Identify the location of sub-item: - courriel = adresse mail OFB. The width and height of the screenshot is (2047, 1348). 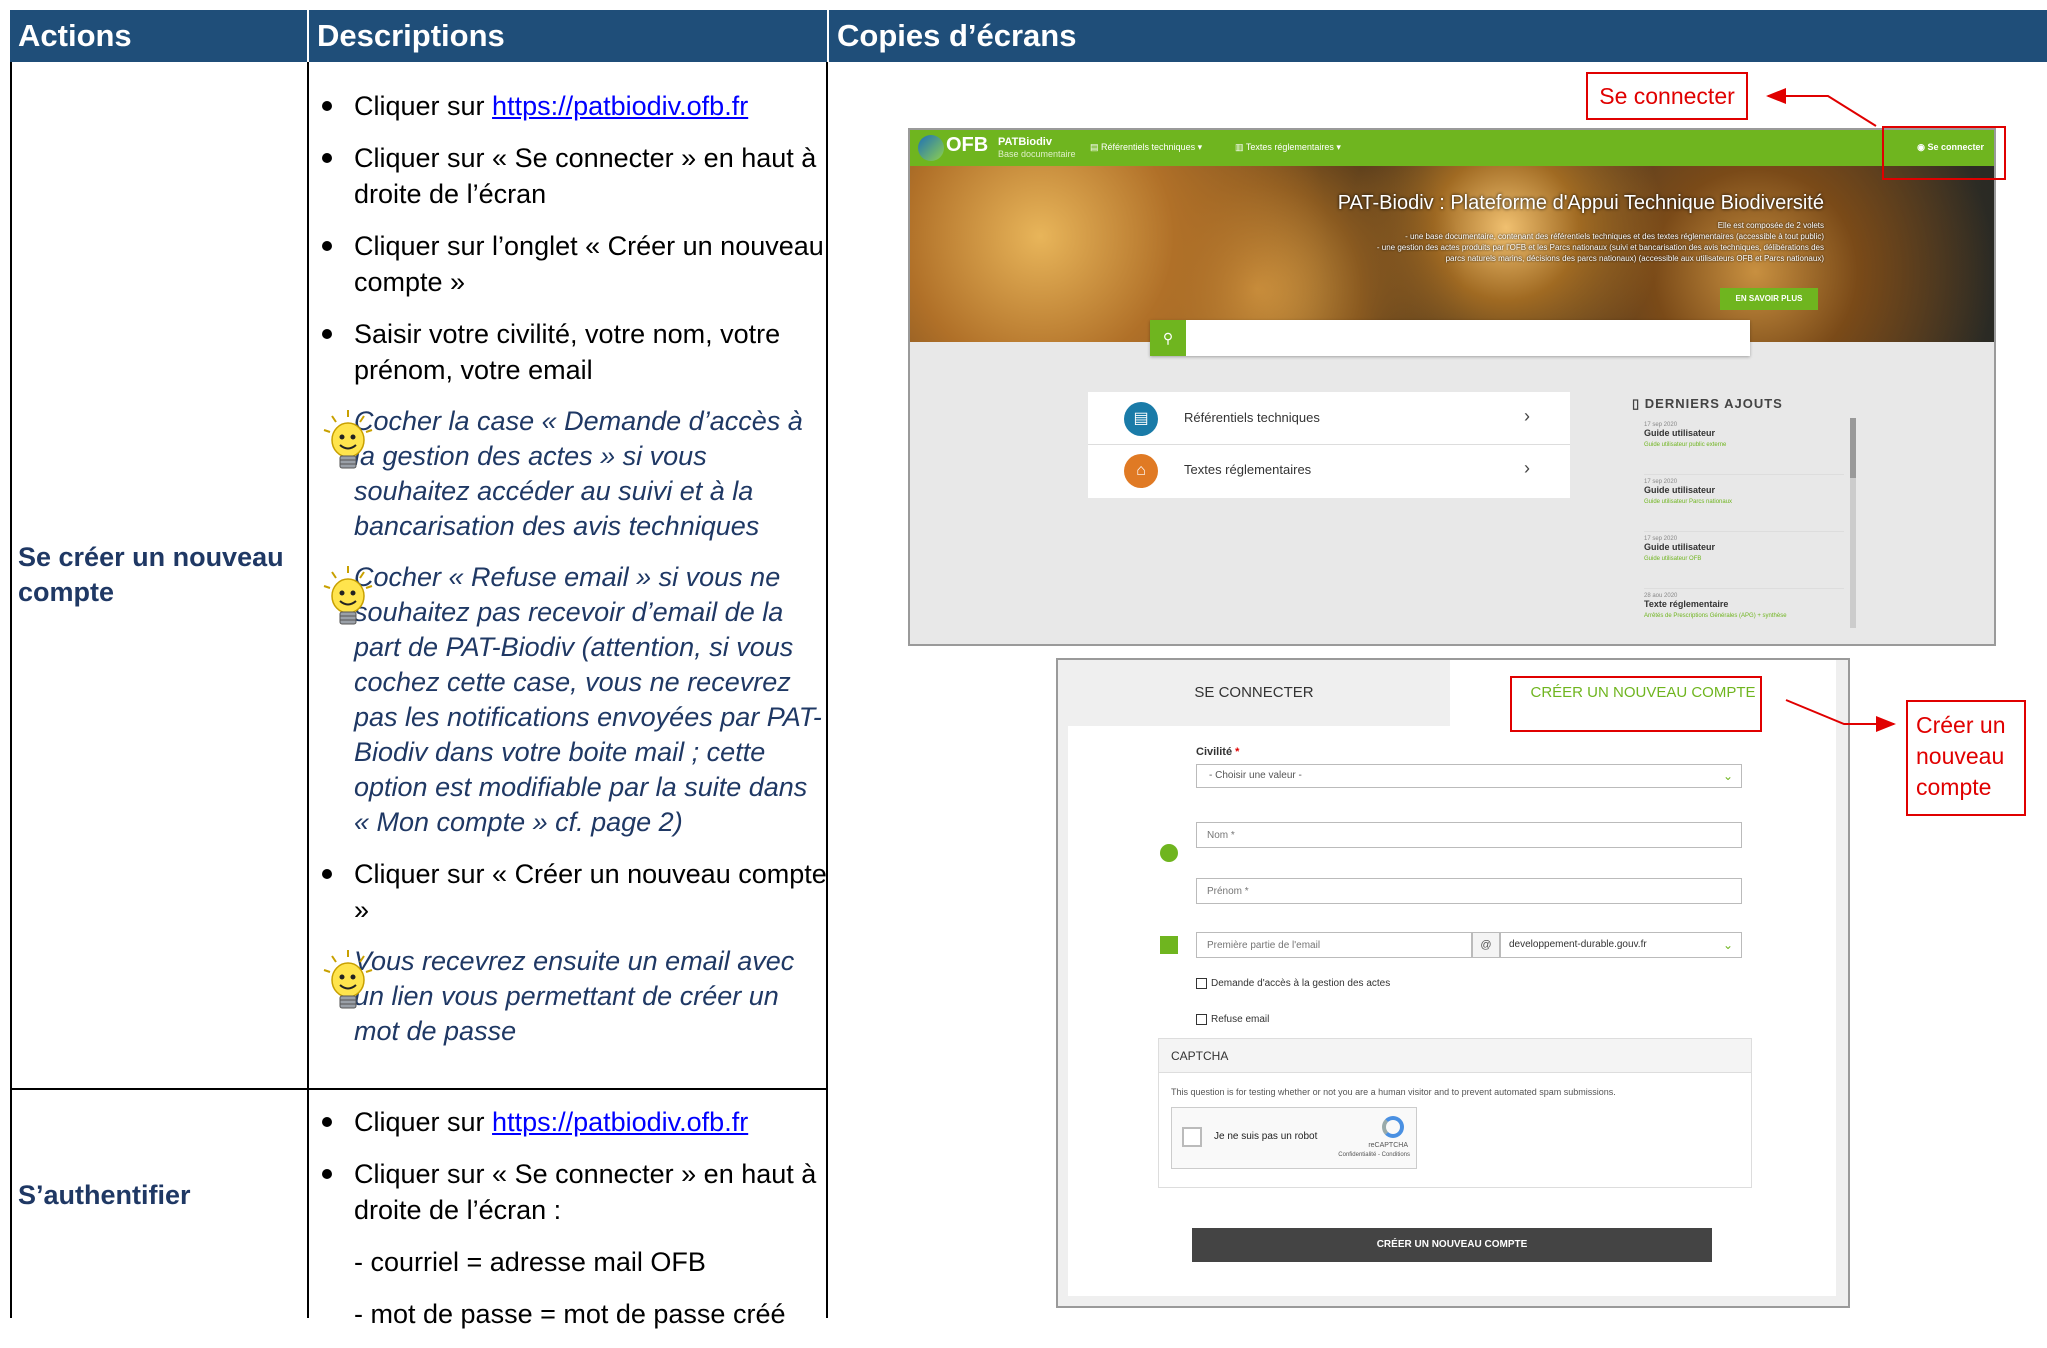
(530, 1262).